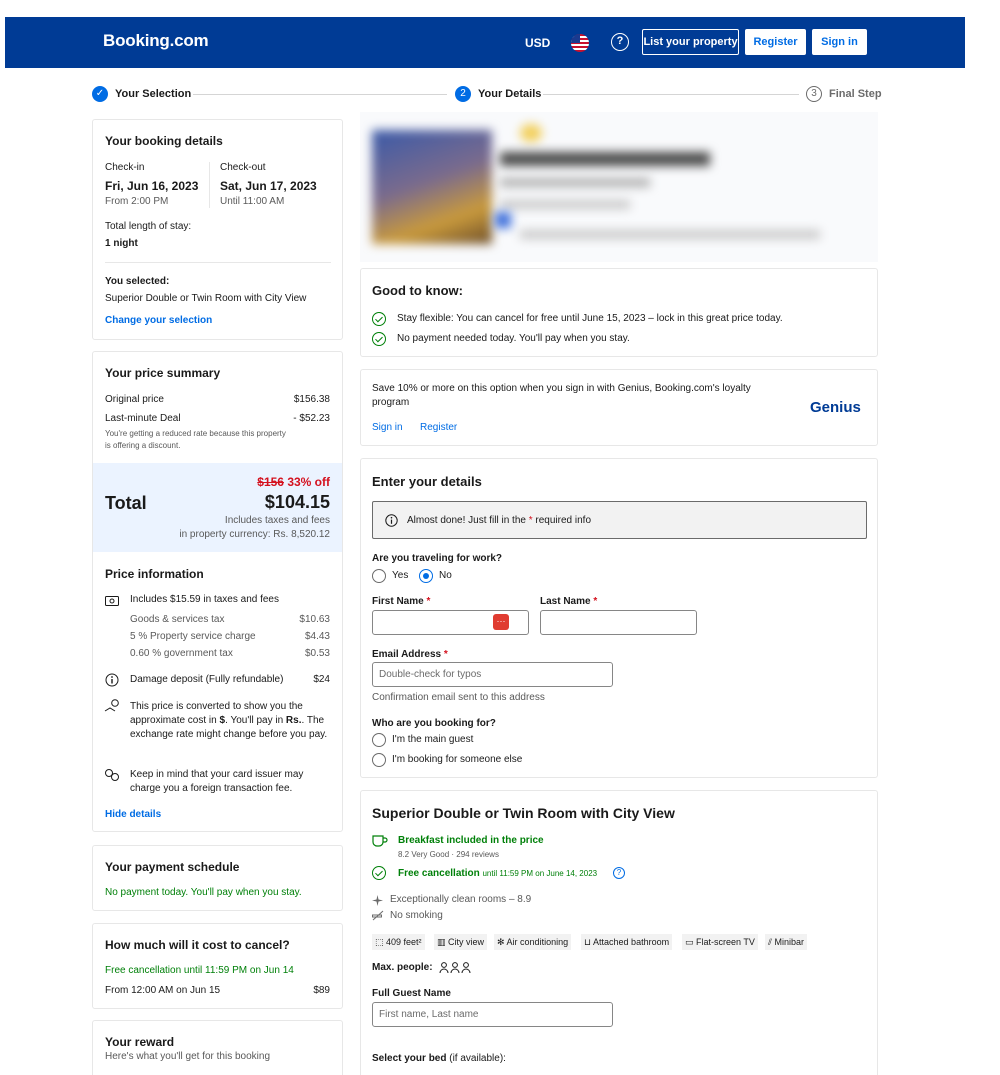  Describe the element at coordinates (631, 942) in the screenshot. I see `amenity-label: Attached bathroom` at that location.